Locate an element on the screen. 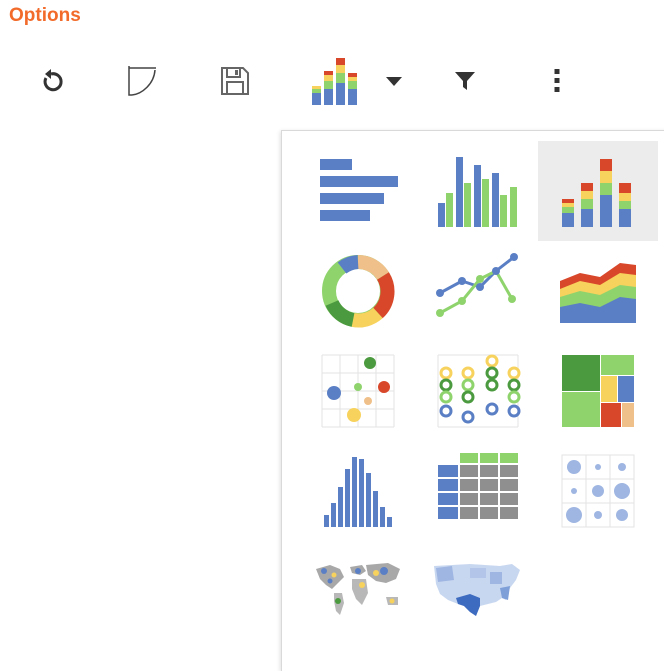 The image size is (664, 671). save-button is located at coordinates (235, 81).